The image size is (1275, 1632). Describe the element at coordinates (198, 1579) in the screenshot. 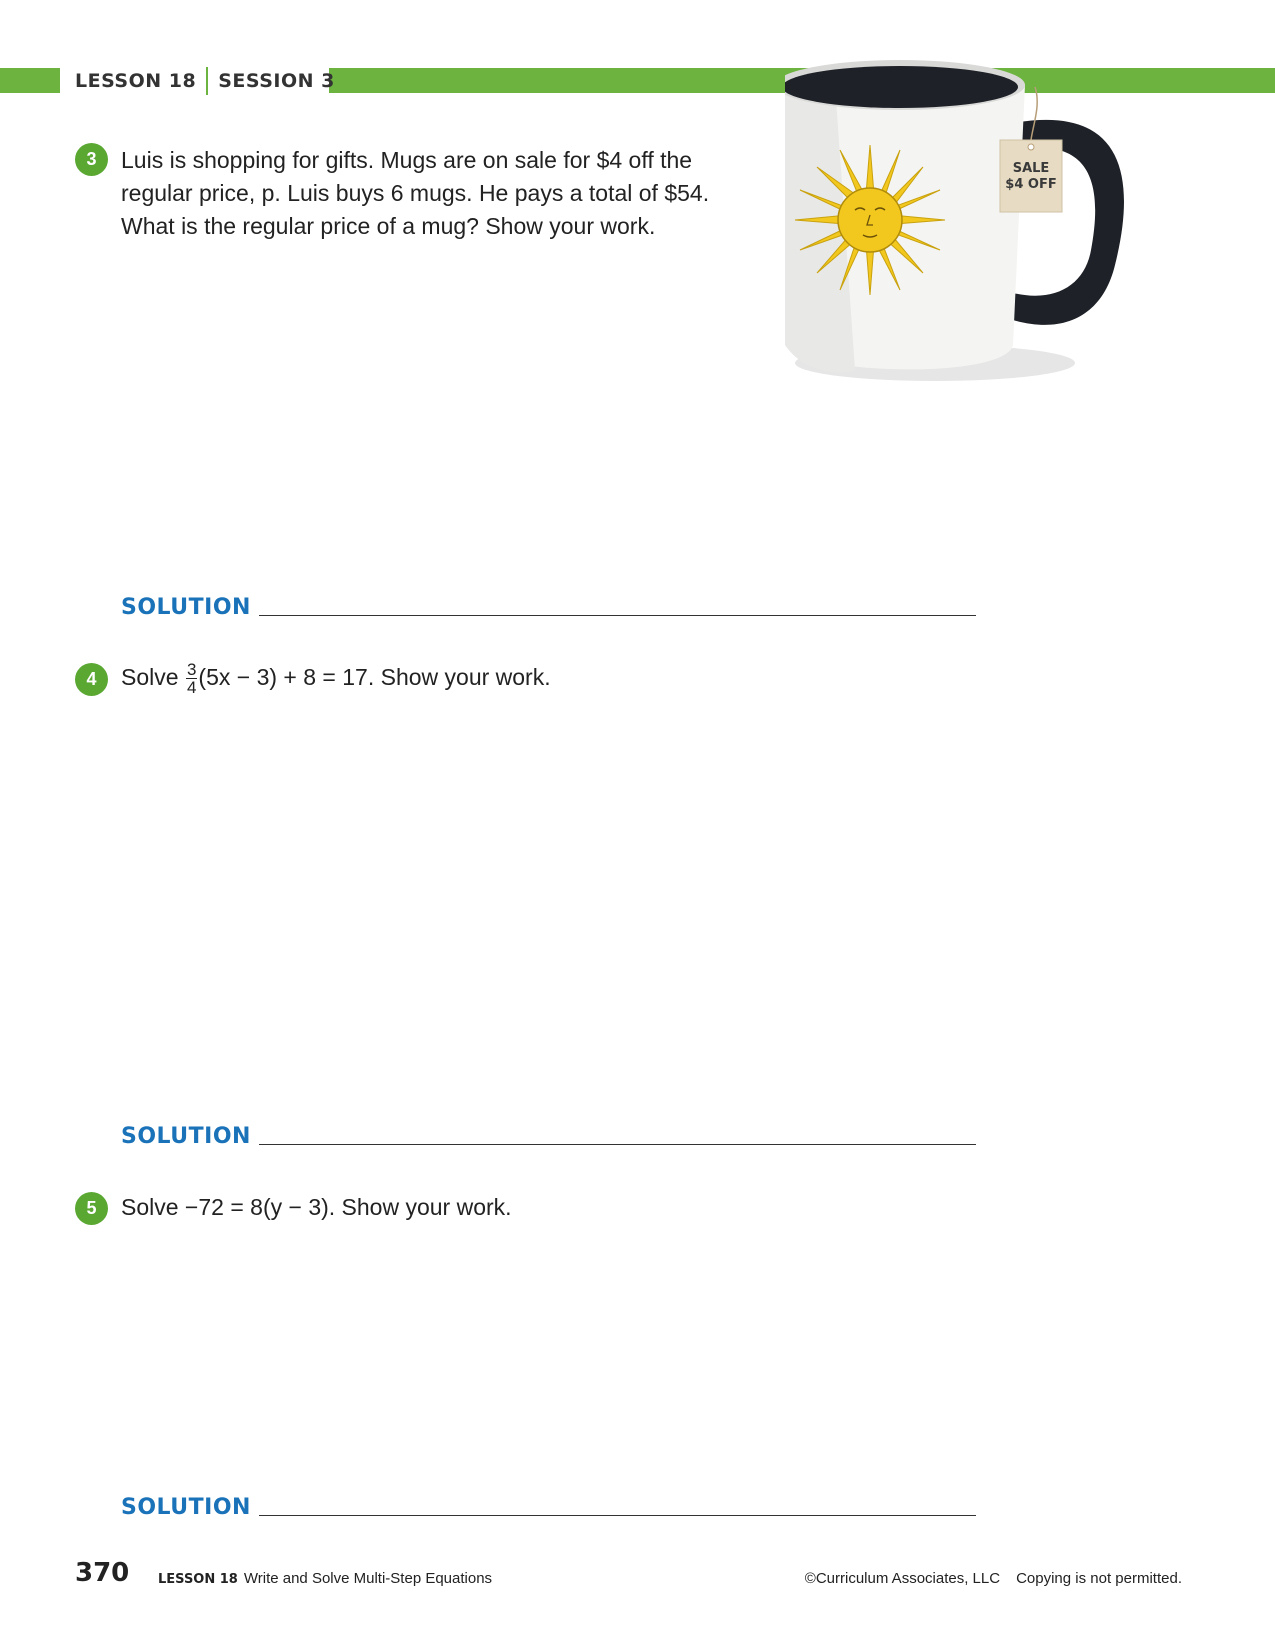

I see `footer-lesson-label: LESSON 18` at that location.